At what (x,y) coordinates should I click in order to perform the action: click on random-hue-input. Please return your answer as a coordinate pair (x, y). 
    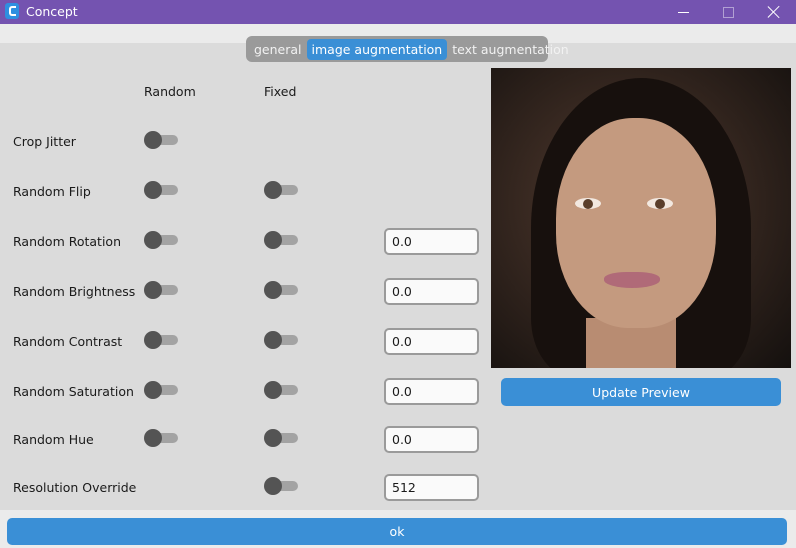
    Looking at the image, I should click on (431, 439).